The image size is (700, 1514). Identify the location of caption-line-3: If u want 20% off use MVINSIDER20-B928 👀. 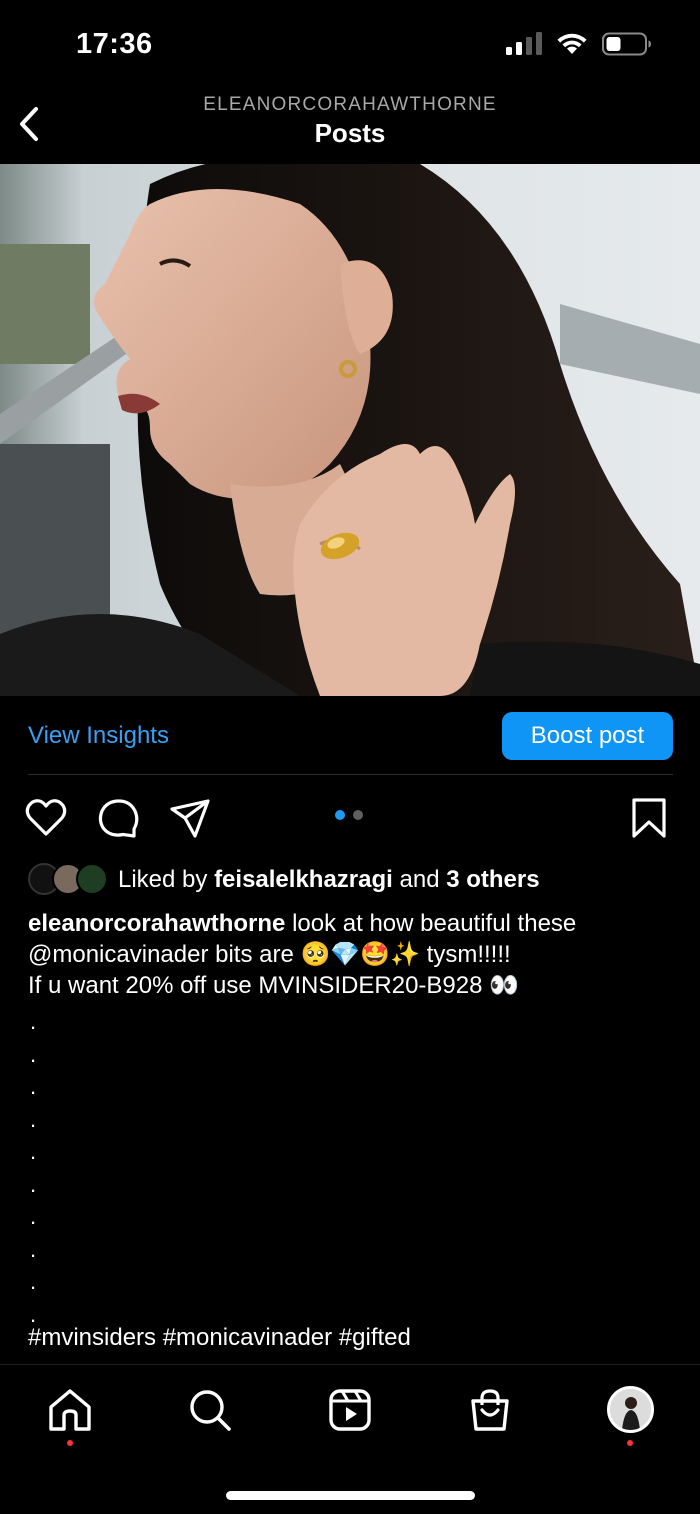
(274, 985).